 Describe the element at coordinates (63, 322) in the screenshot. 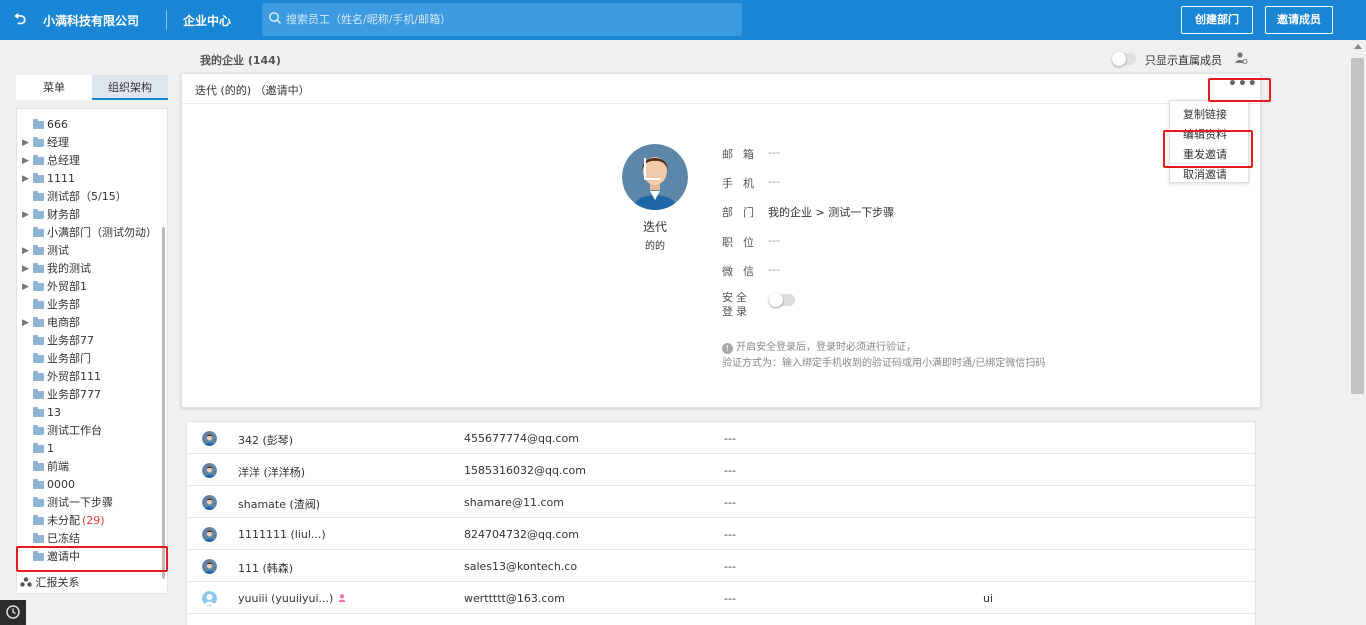

I see `sidebar-dept-label: 电商部` at that location.